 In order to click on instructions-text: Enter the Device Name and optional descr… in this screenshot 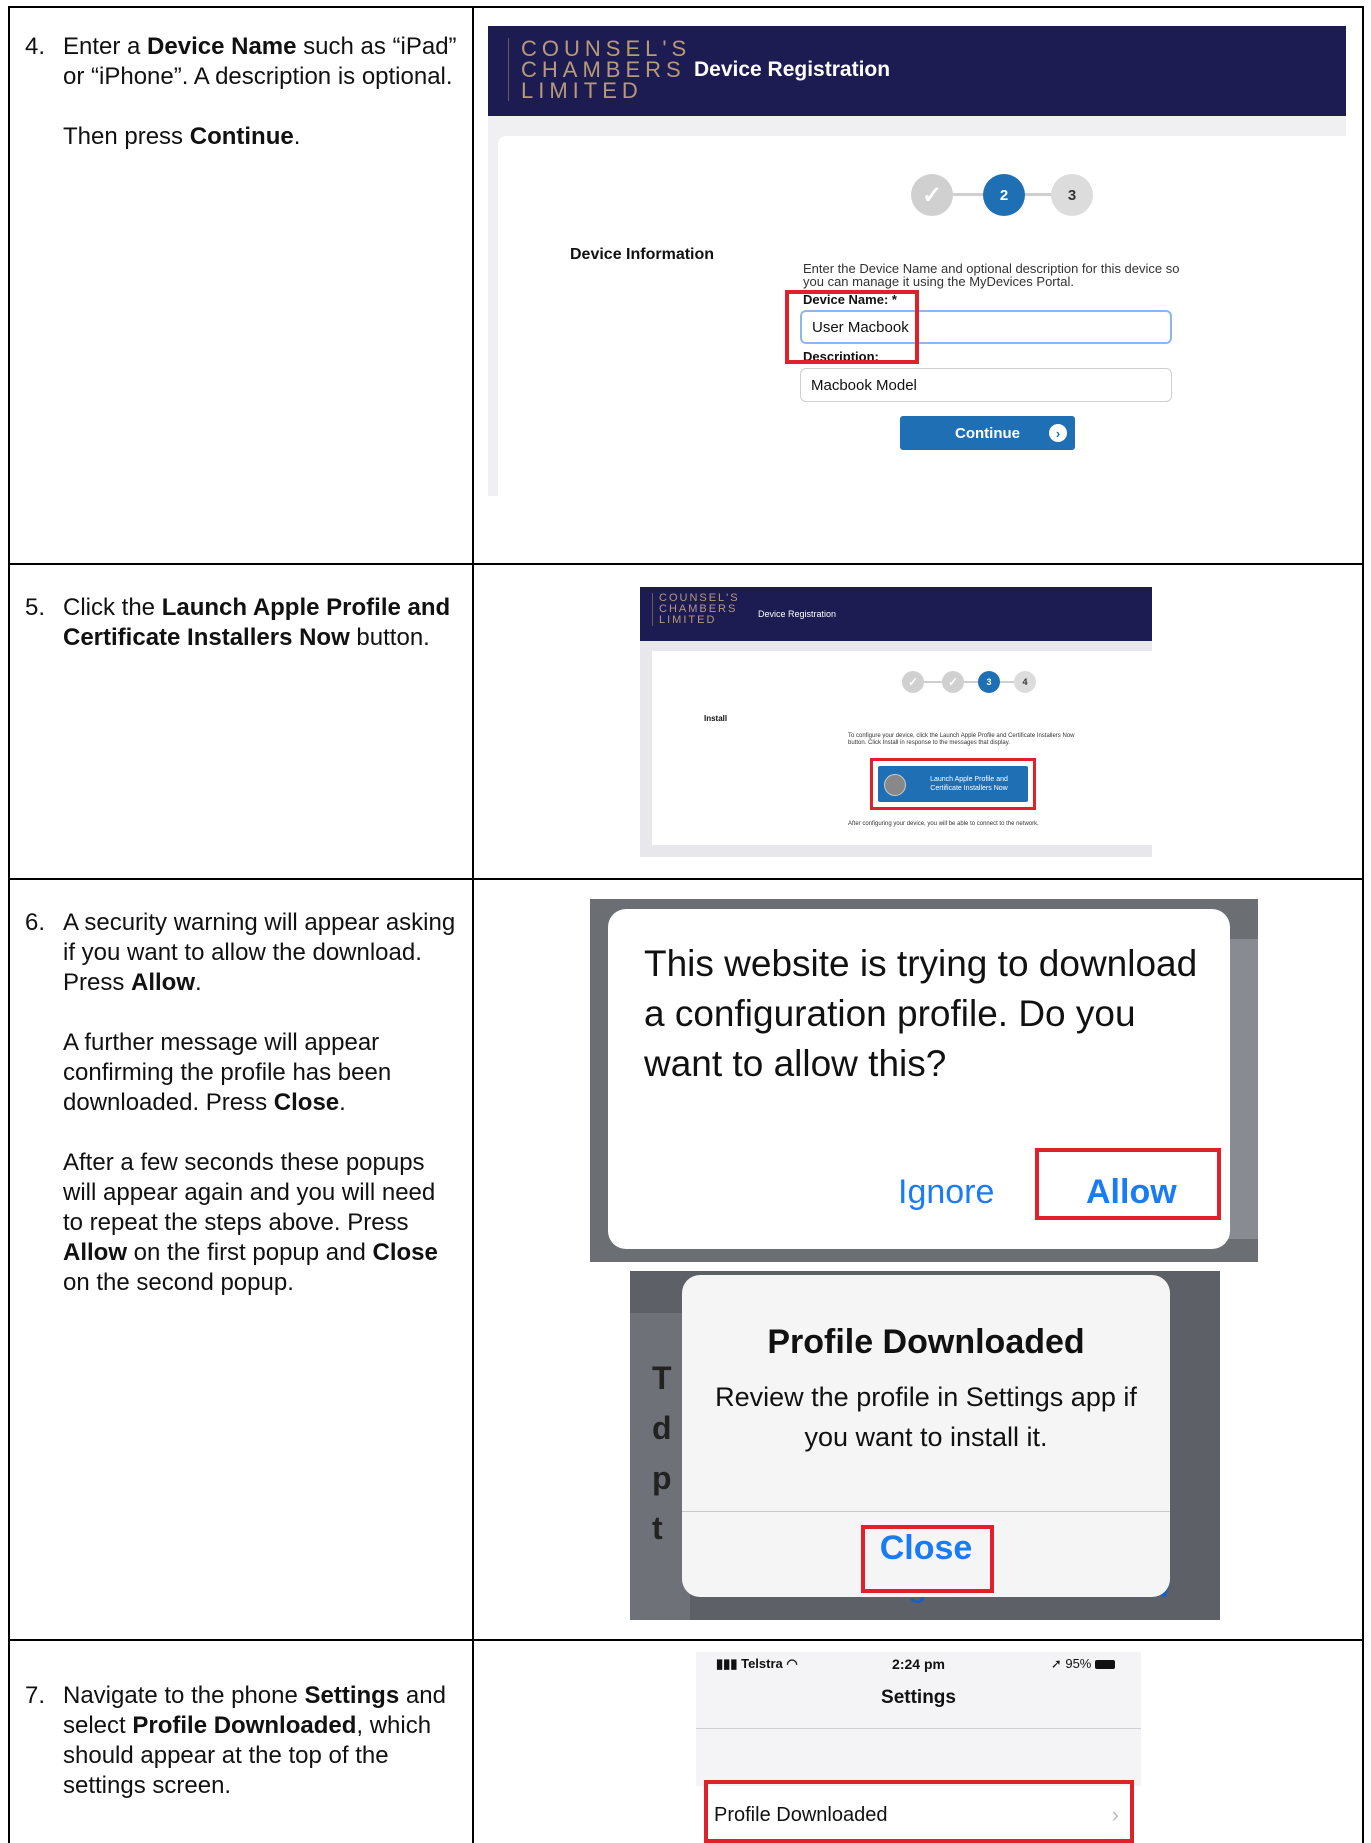, I will do `click(991, 275)`.